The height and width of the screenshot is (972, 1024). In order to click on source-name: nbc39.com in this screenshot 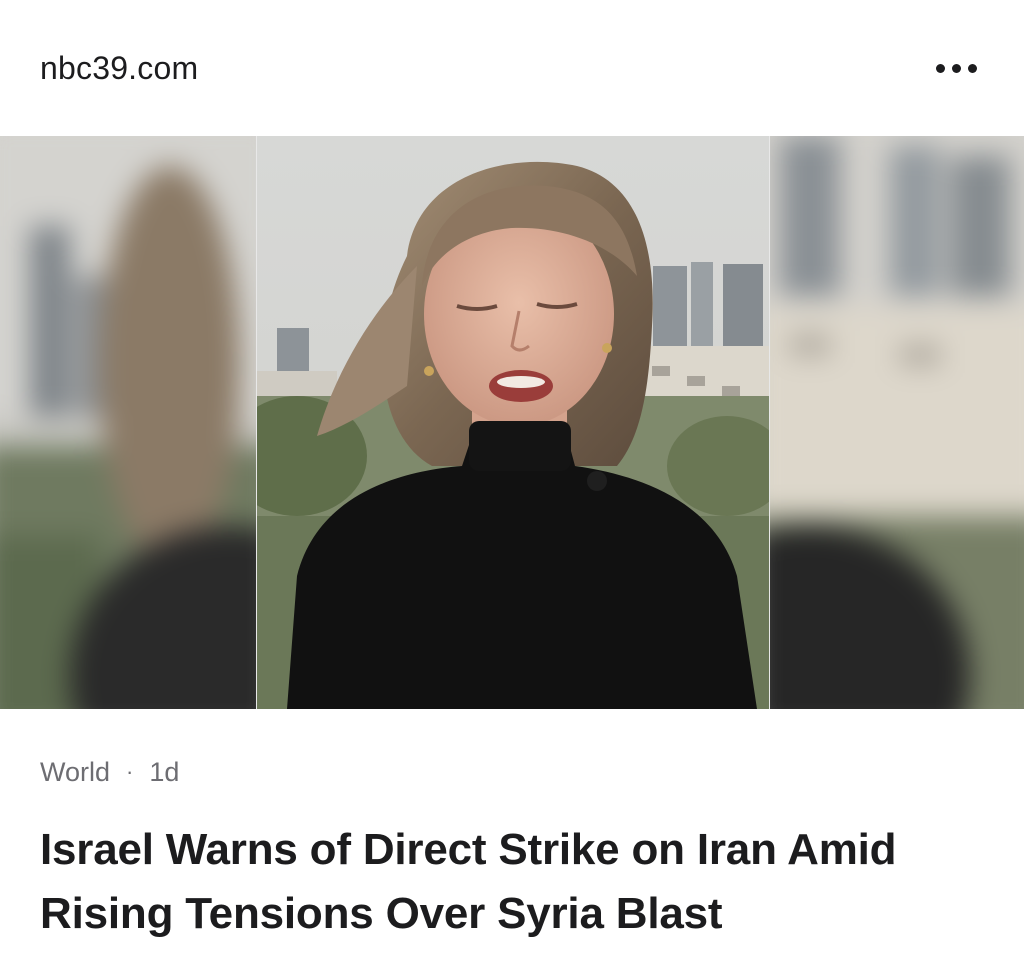, I will do `click(119, 68)`.